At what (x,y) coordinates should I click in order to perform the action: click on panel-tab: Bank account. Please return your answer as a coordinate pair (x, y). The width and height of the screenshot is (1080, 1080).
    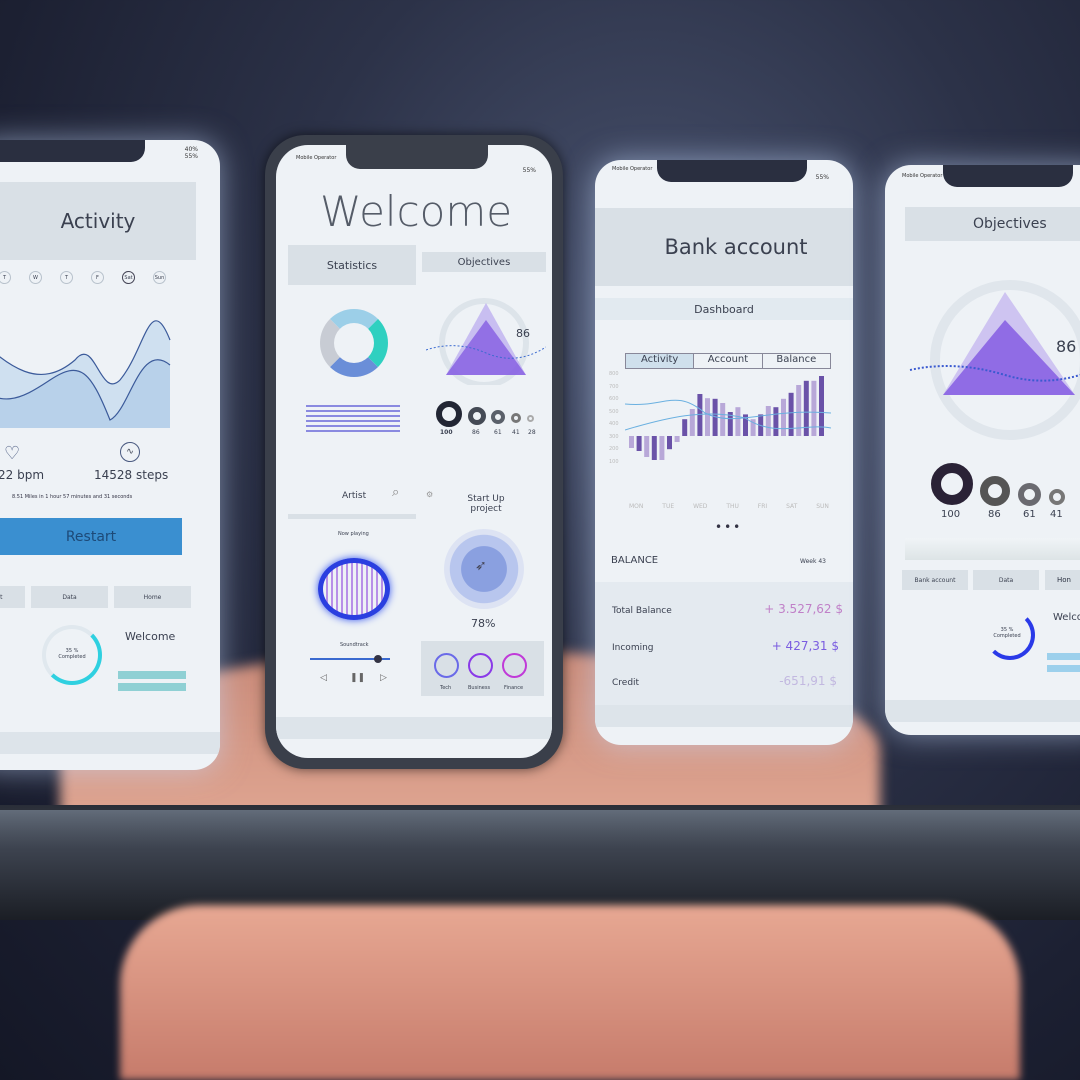
    Looking at the image, I should click on (935, 580).